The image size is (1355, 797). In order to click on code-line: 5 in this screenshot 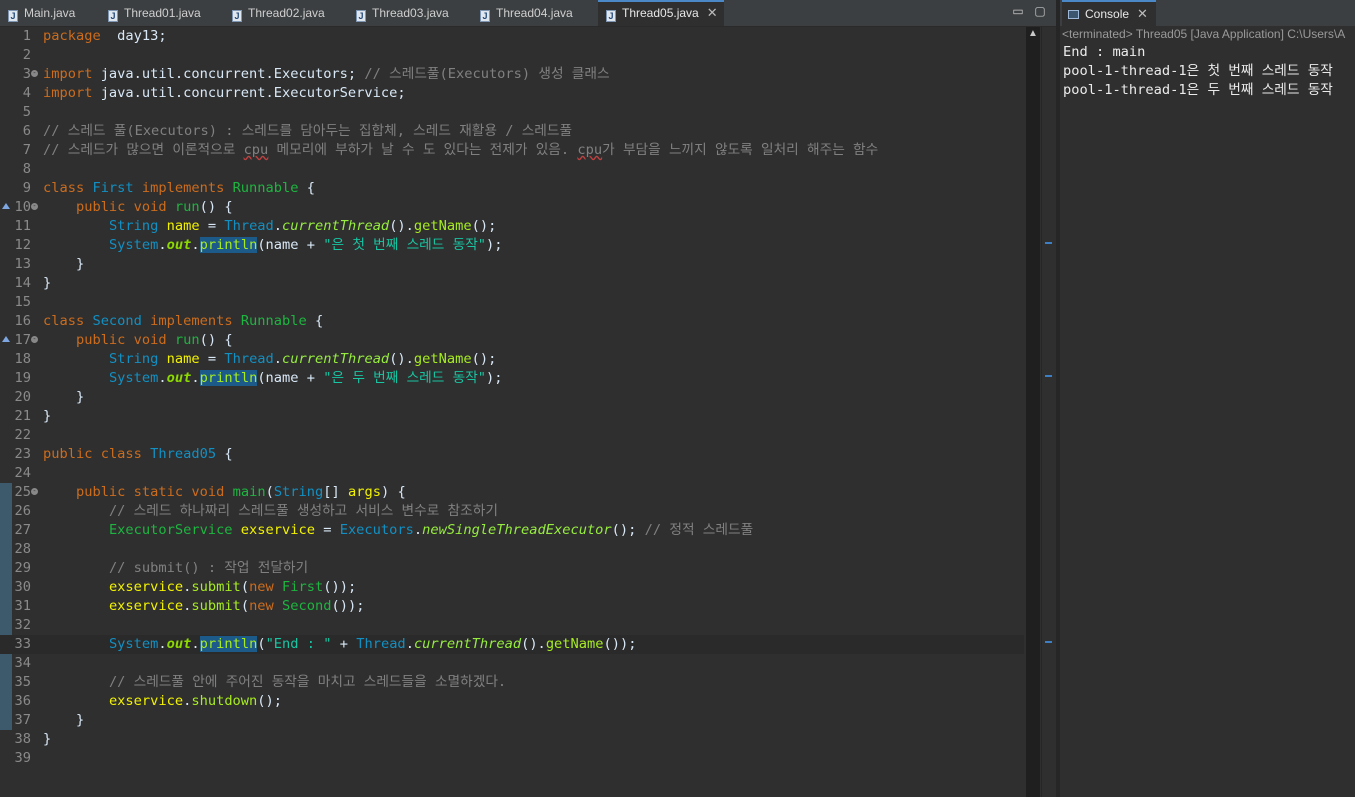, I will do `click(512, 112)`.